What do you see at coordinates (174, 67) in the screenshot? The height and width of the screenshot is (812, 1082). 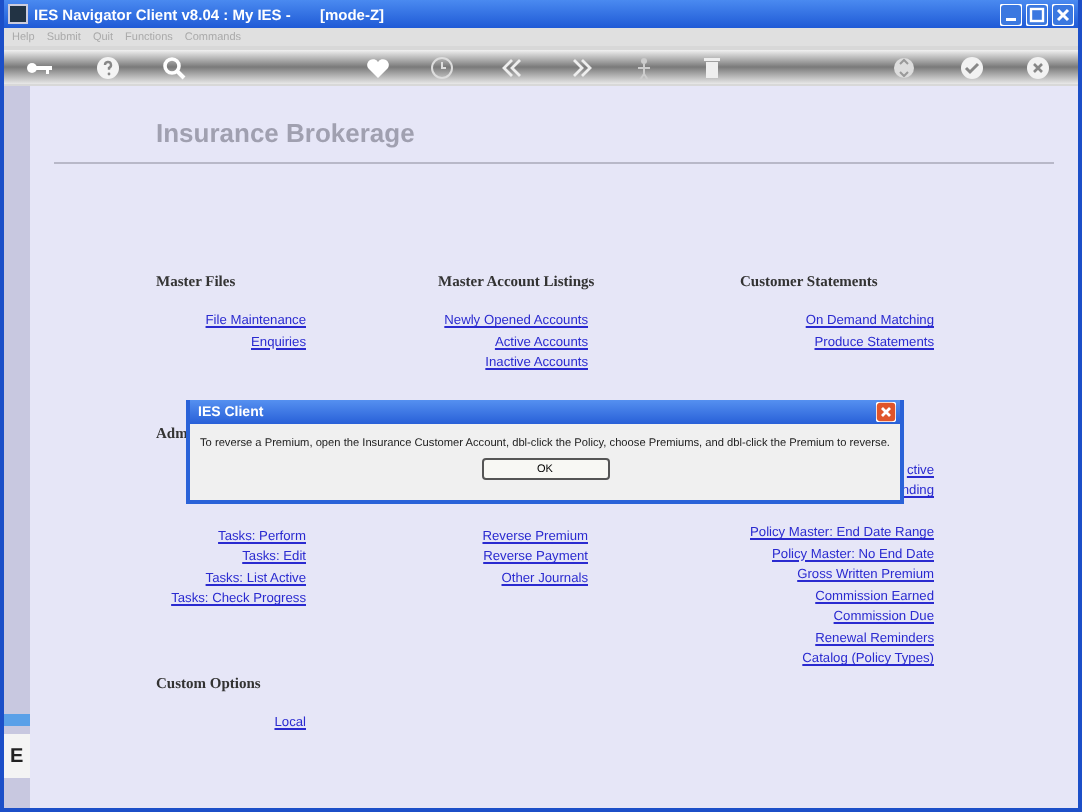 I see `search-icon` at bounding box center [174, 67].